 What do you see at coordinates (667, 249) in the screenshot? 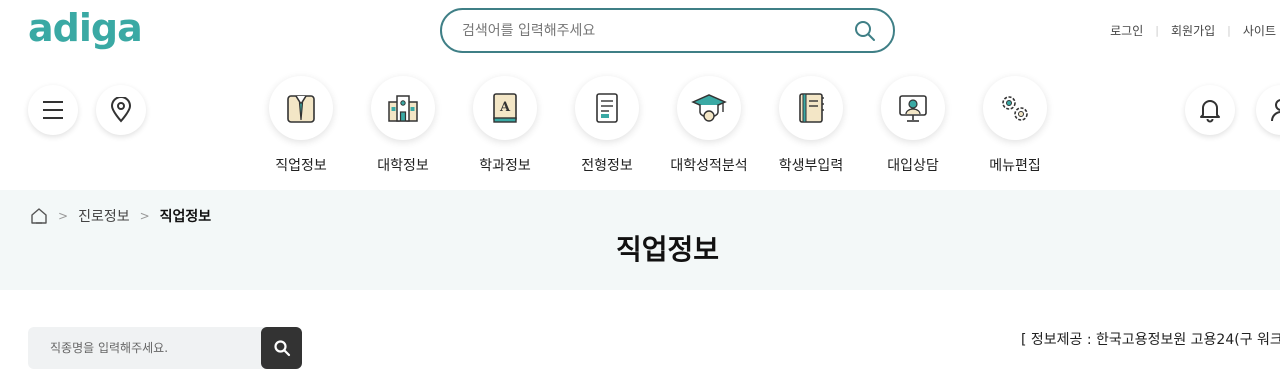
I see `page-title: 직업정보` at bounding box center [667, 249].